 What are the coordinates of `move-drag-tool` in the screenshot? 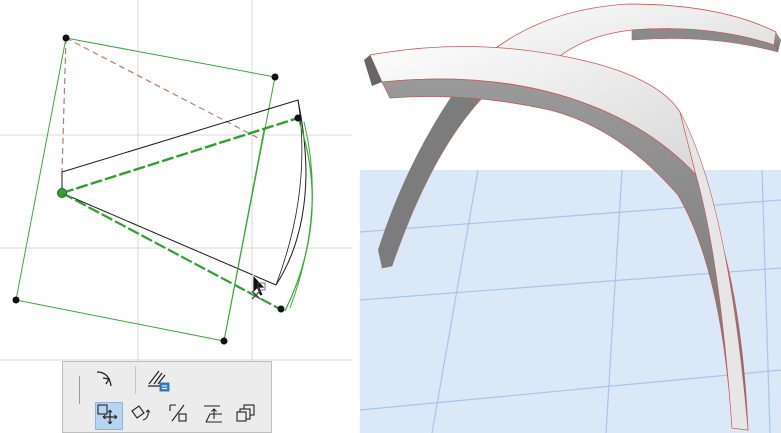 It's located at (109, 416).